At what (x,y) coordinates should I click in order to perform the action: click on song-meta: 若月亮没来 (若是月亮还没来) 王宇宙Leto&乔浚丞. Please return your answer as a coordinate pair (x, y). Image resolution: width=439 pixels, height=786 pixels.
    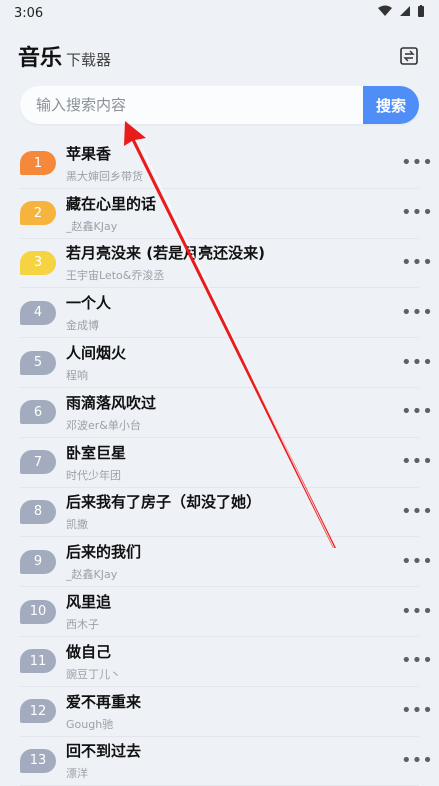
    Looking at the image, I should click on (233, 262).